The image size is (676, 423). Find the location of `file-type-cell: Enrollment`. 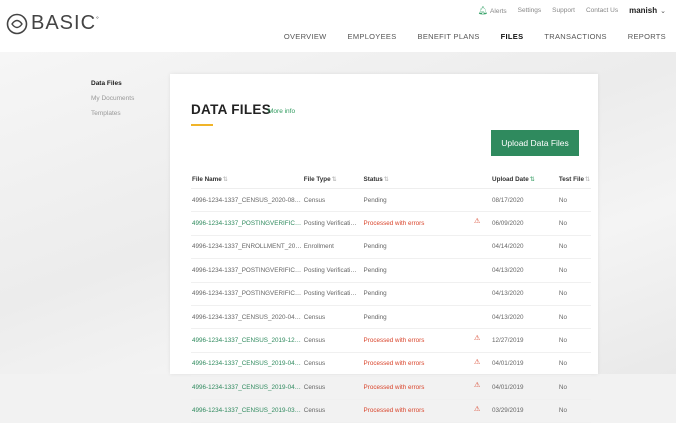

file-type-cell: Enrollment is located at coordinates (332, 247).